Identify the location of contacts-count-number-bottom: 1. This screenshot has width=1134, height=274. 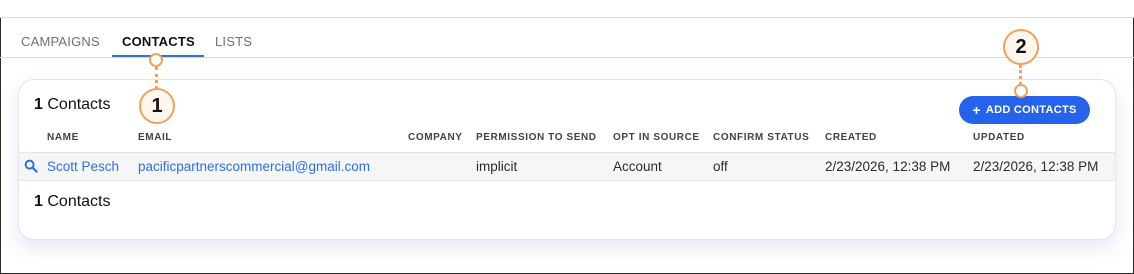
(38, 201).